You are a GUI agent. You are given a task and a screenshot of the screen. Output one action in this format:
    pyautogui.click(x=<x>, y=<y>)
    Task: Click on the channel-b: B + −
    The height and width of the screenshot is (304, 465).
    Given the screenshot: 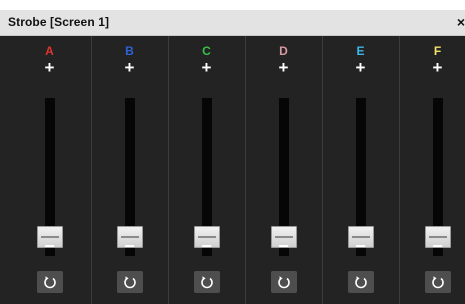 What is the action you would take?
    pyautogui.click(x=129, y=170)
    